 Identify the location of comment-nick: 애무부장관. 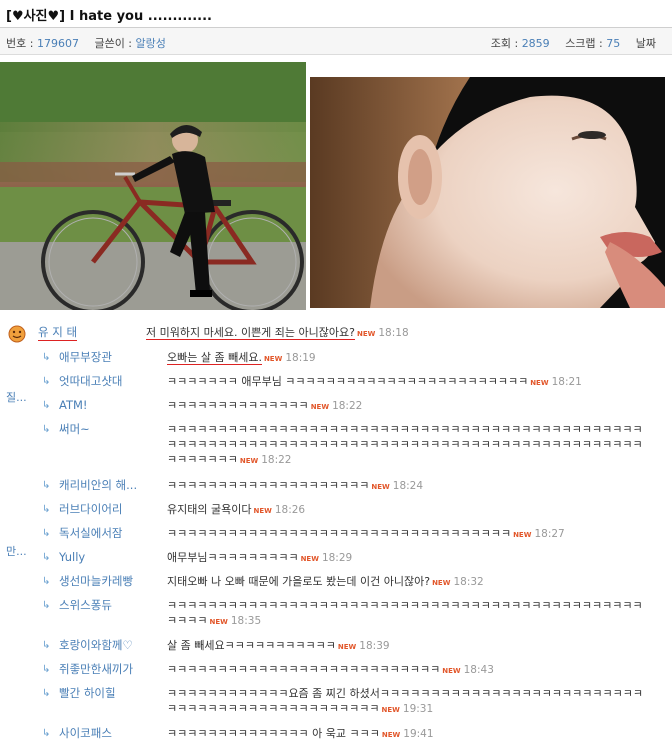
(85, 357).